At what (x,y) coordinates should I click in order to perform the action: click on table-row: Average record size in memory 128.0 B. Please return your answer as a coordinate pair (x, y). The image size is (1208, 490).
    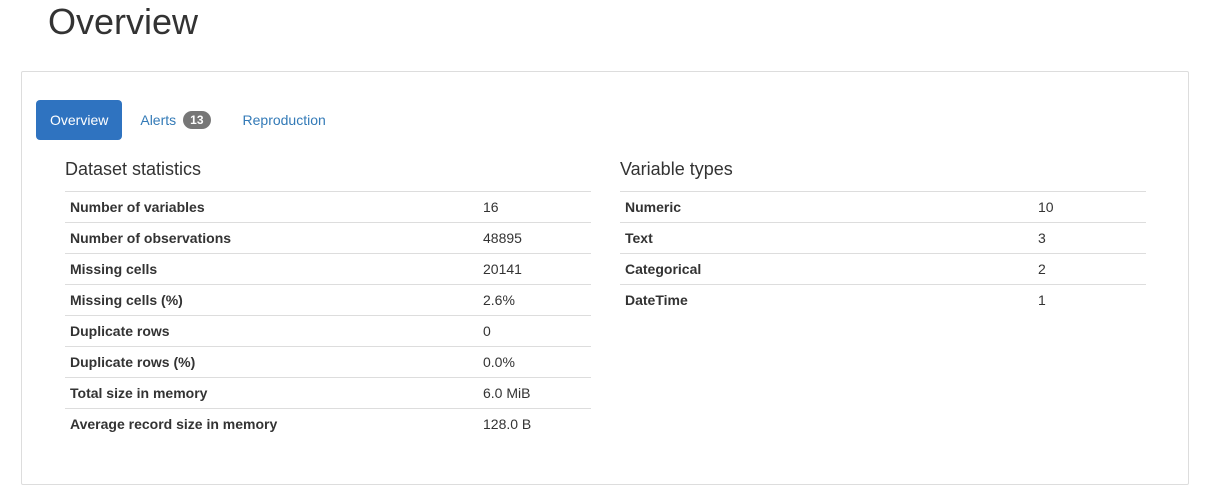
    Looking at the image, I should click on (328, 424).